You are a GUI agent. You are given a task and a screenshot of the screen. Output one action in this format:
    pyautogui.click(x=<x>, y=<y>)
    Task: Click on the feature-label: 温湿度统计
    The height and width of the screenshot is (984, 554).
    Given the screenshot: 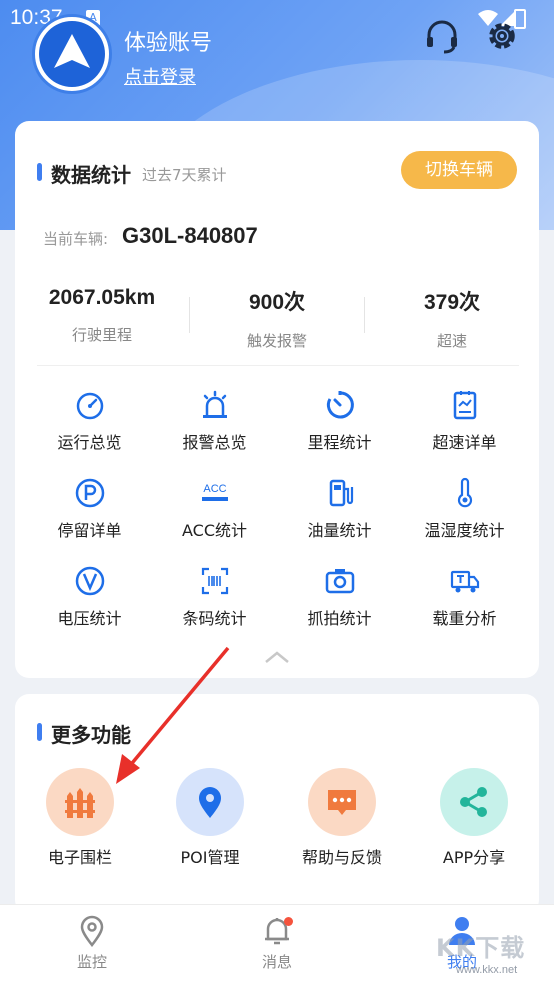 What is the action you would take?
    pyautogui.click(x=464, y=530)
    